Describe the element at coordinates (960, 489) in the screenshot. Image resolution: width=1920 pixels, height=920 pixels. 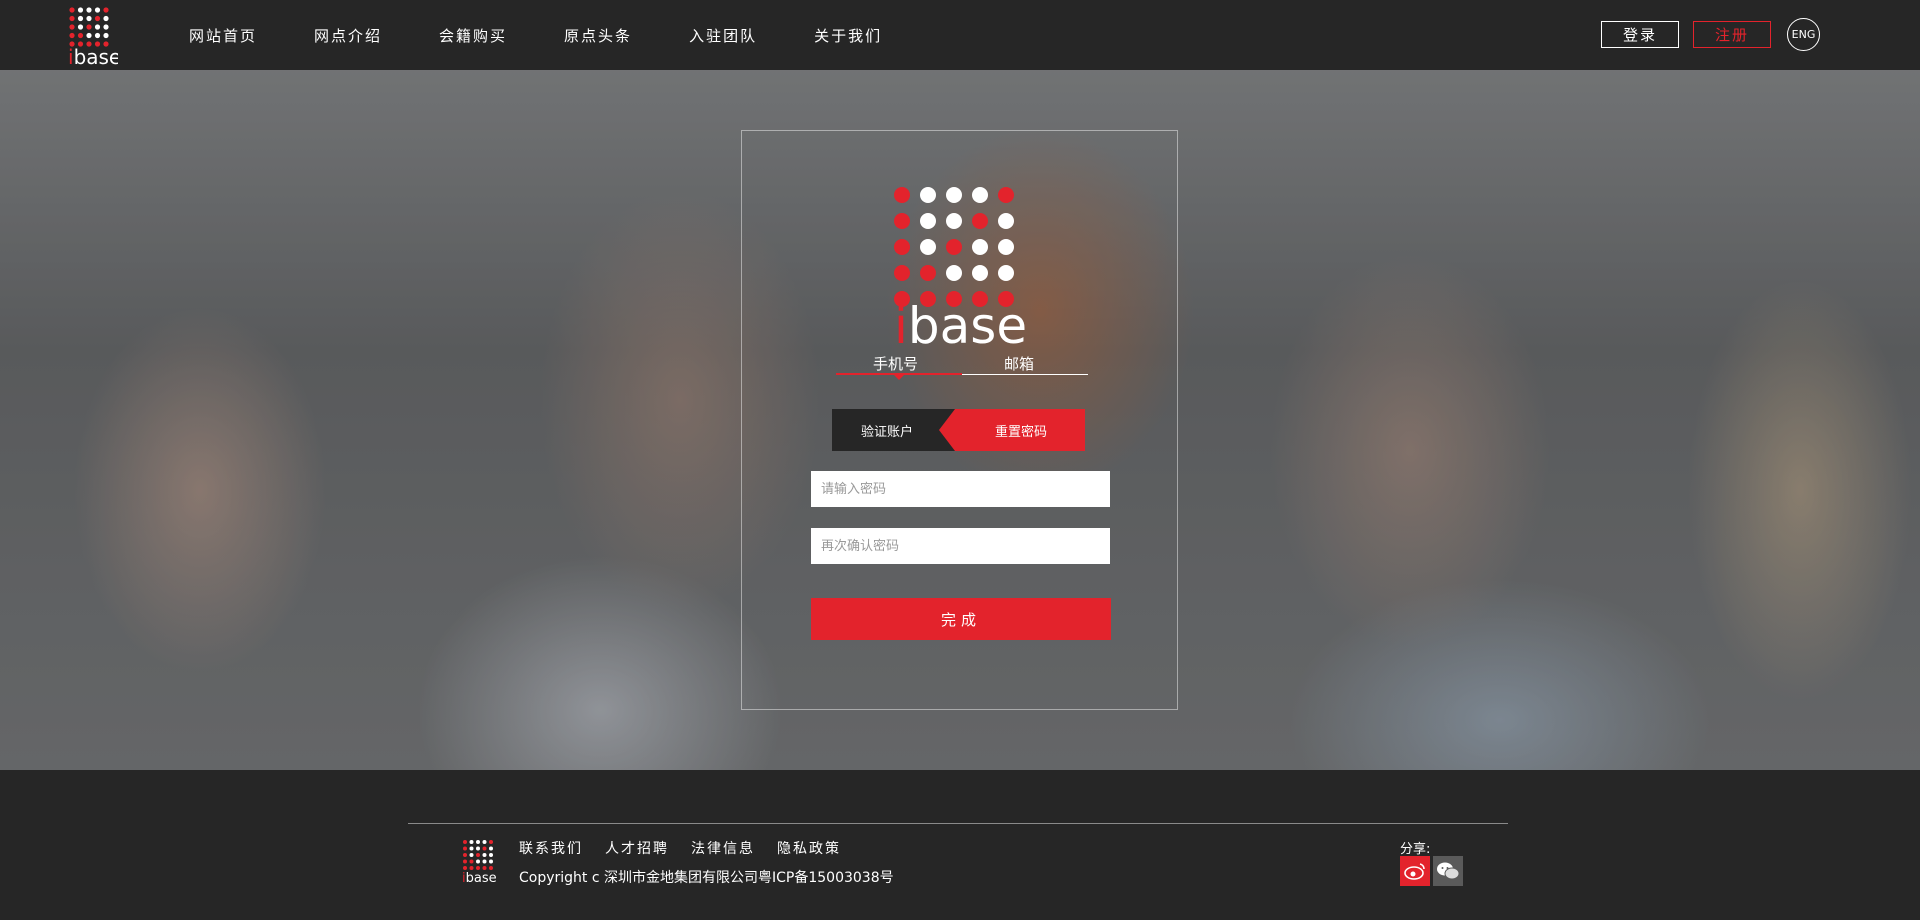
I see `password-input` at that location.